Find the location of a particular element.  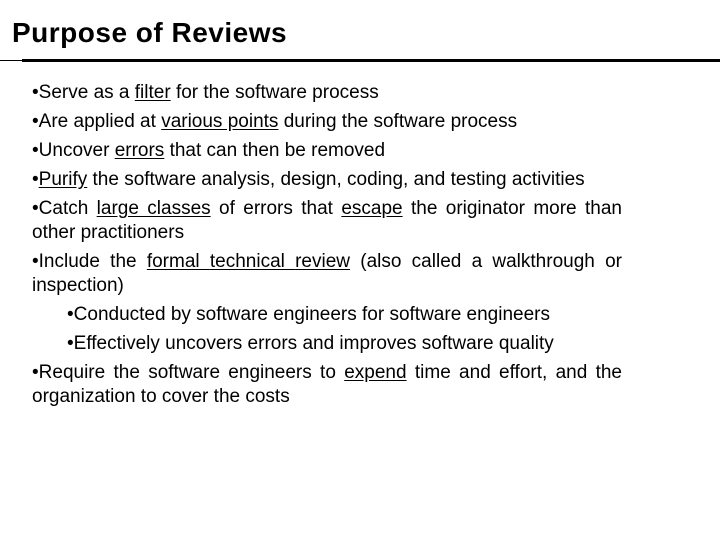

bullet-text: Serve as a is located at coordinates (86, 92).